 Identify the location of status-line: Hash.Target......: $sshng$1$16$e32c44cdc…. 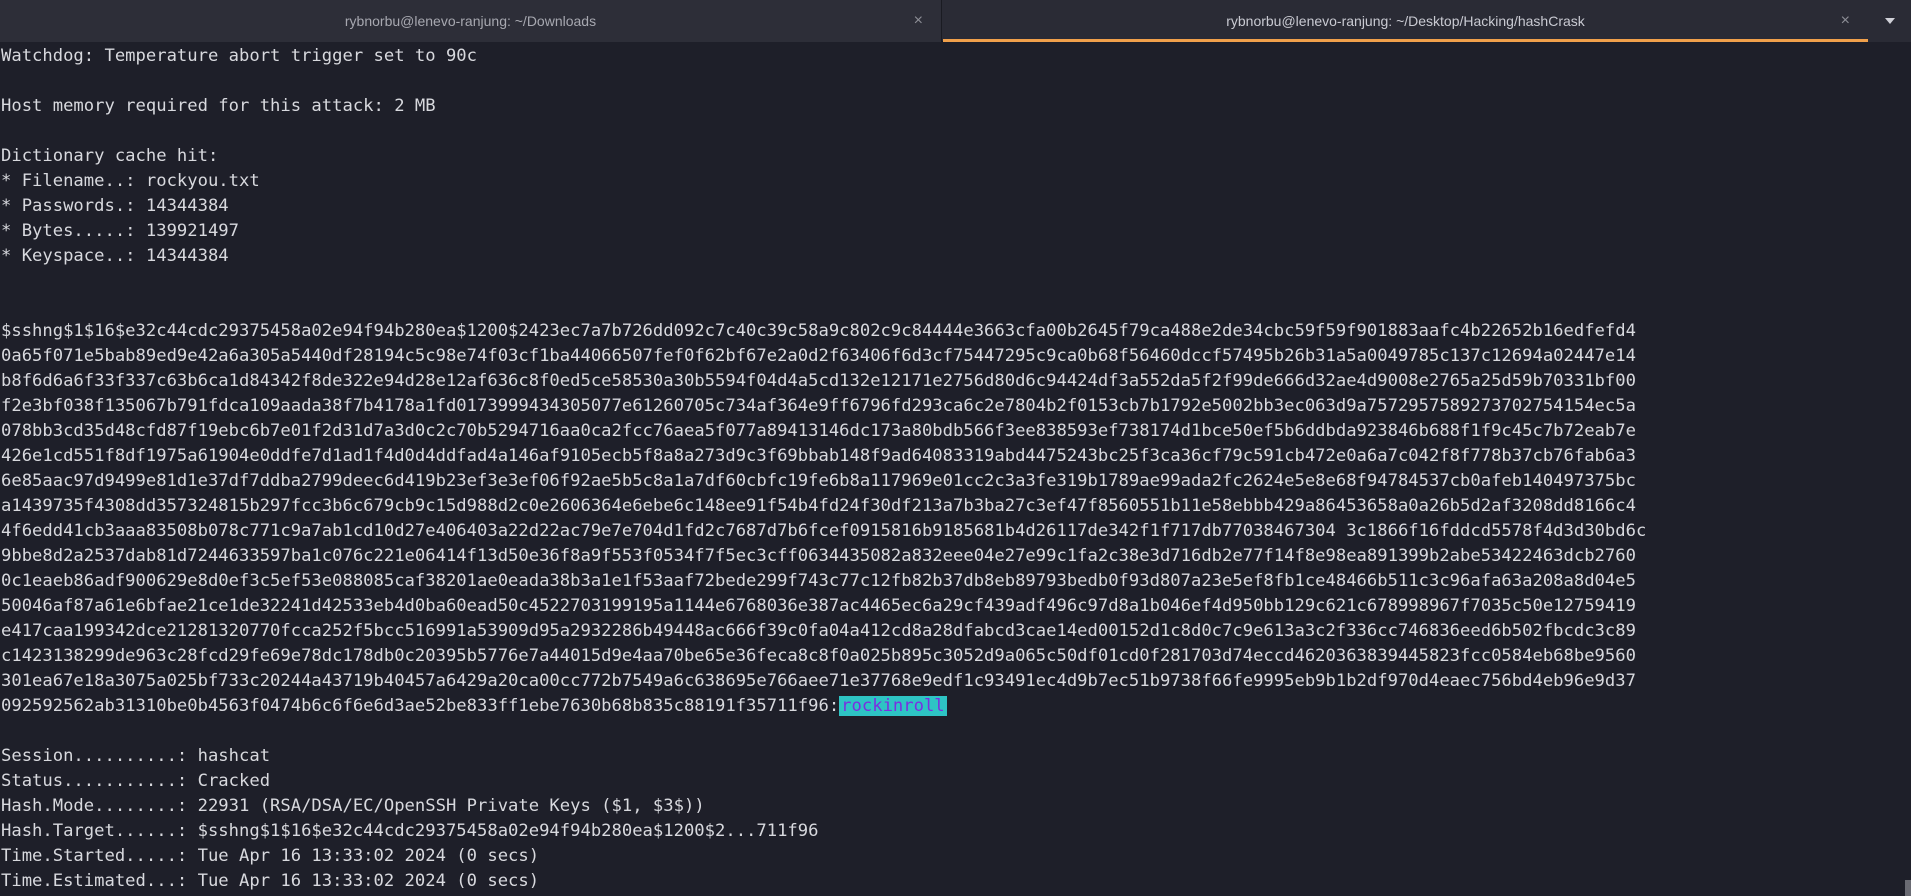
(410, 831).